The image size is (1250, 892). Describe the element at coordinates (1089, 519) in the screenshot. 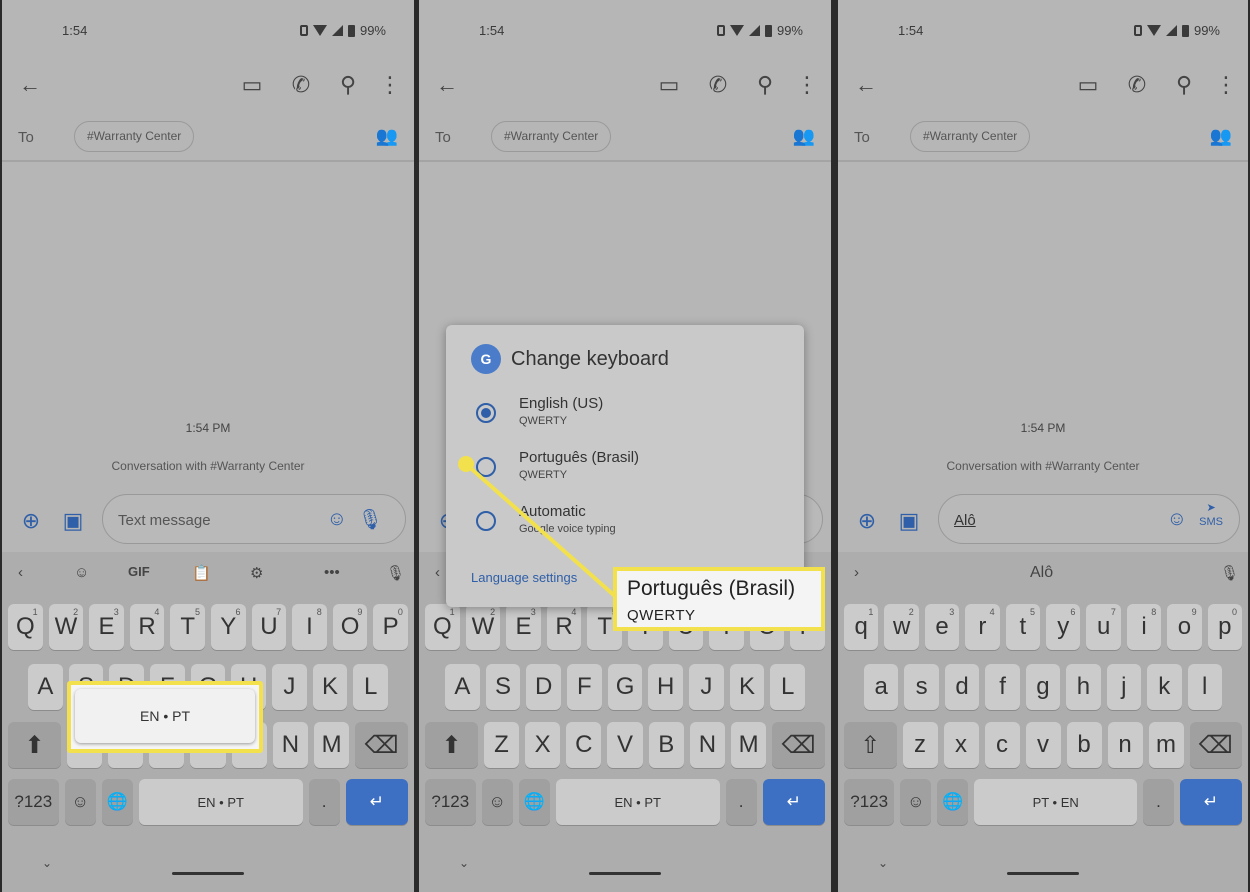

I see `message-input: Alô ☺ ➤ SMS` at that location.